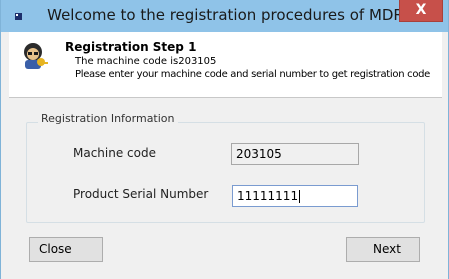 The image size is (449, 279). I want to click on window-close-button: X, so click(421, 11).